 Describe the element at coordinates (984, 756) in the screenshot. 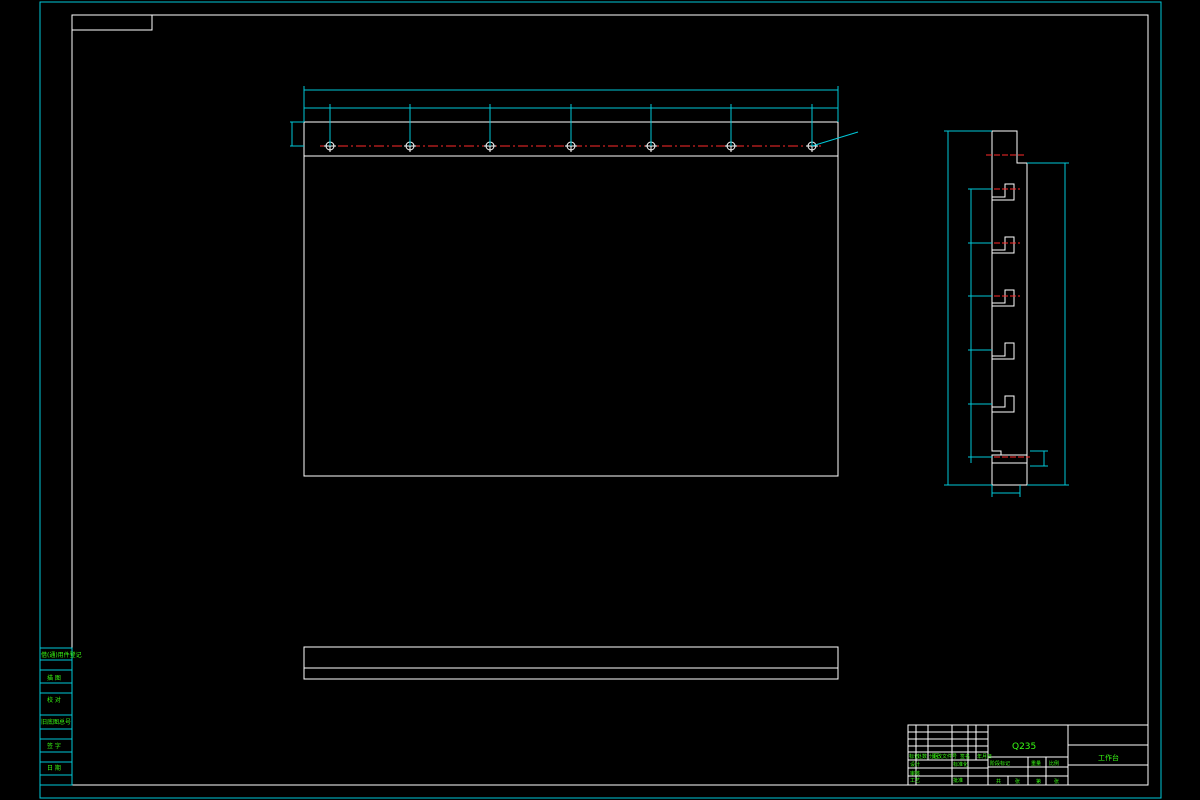

I see `title-label-5: 年月日` at that location.